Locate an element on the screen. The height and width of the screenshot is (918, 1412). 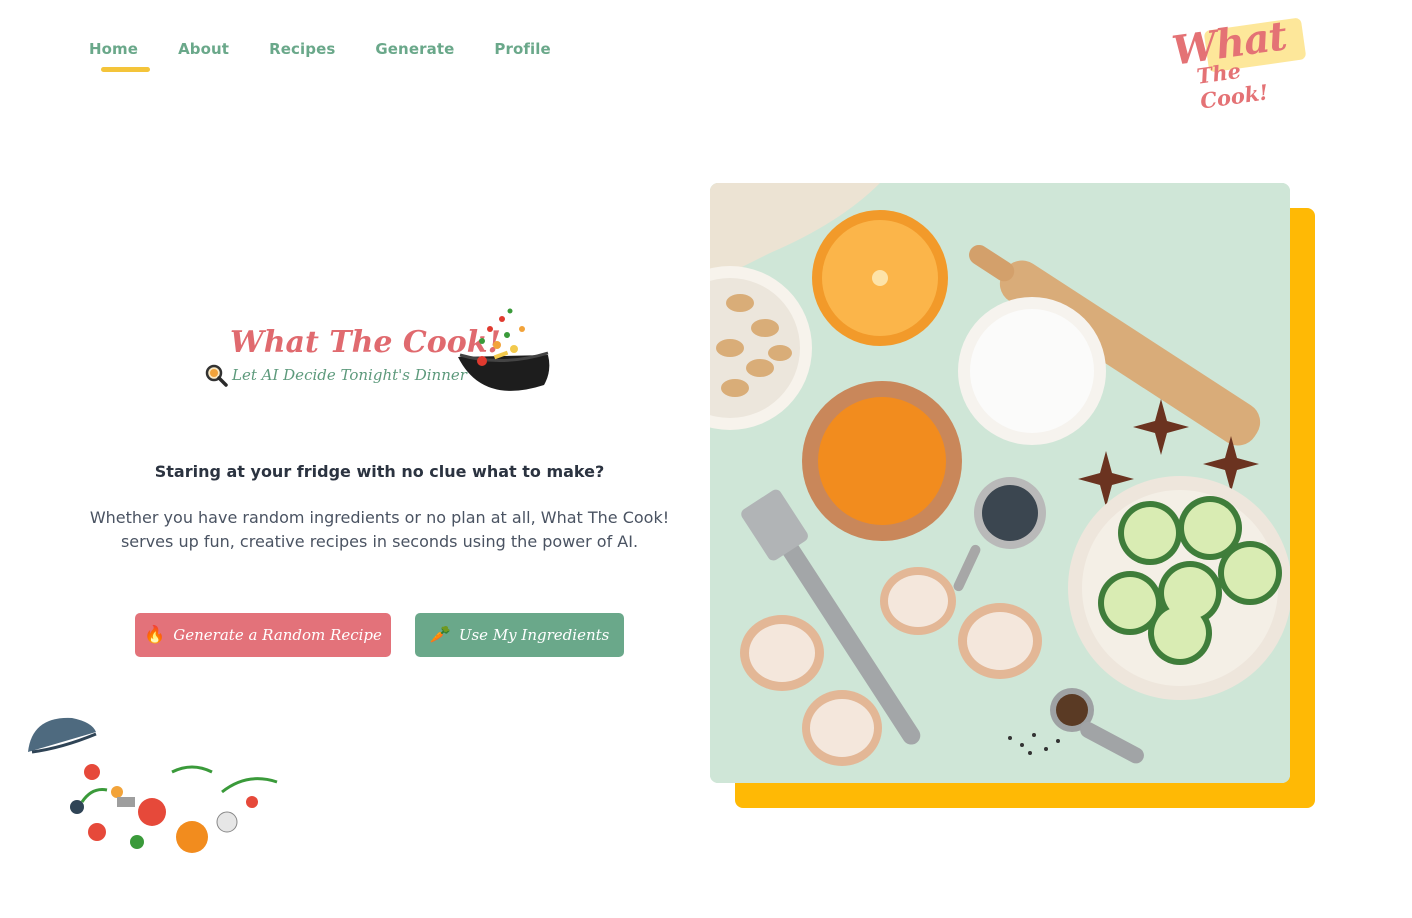
nav-generate: Generate is located at coordinates (414, 49).